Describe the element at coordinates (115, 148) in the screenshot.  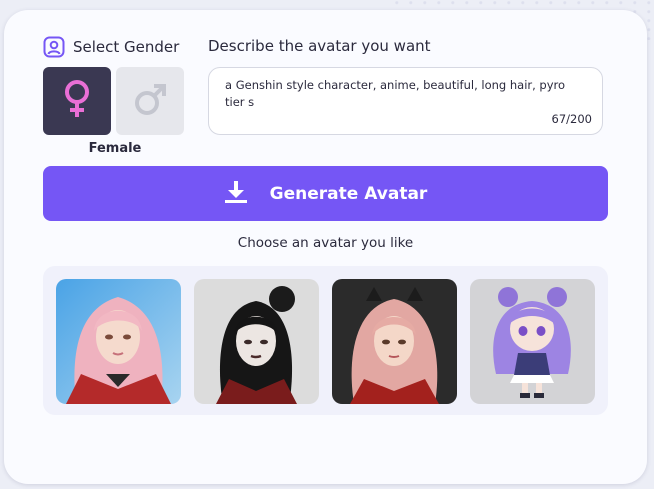
I see `selected-gender-label: Female` at that location.